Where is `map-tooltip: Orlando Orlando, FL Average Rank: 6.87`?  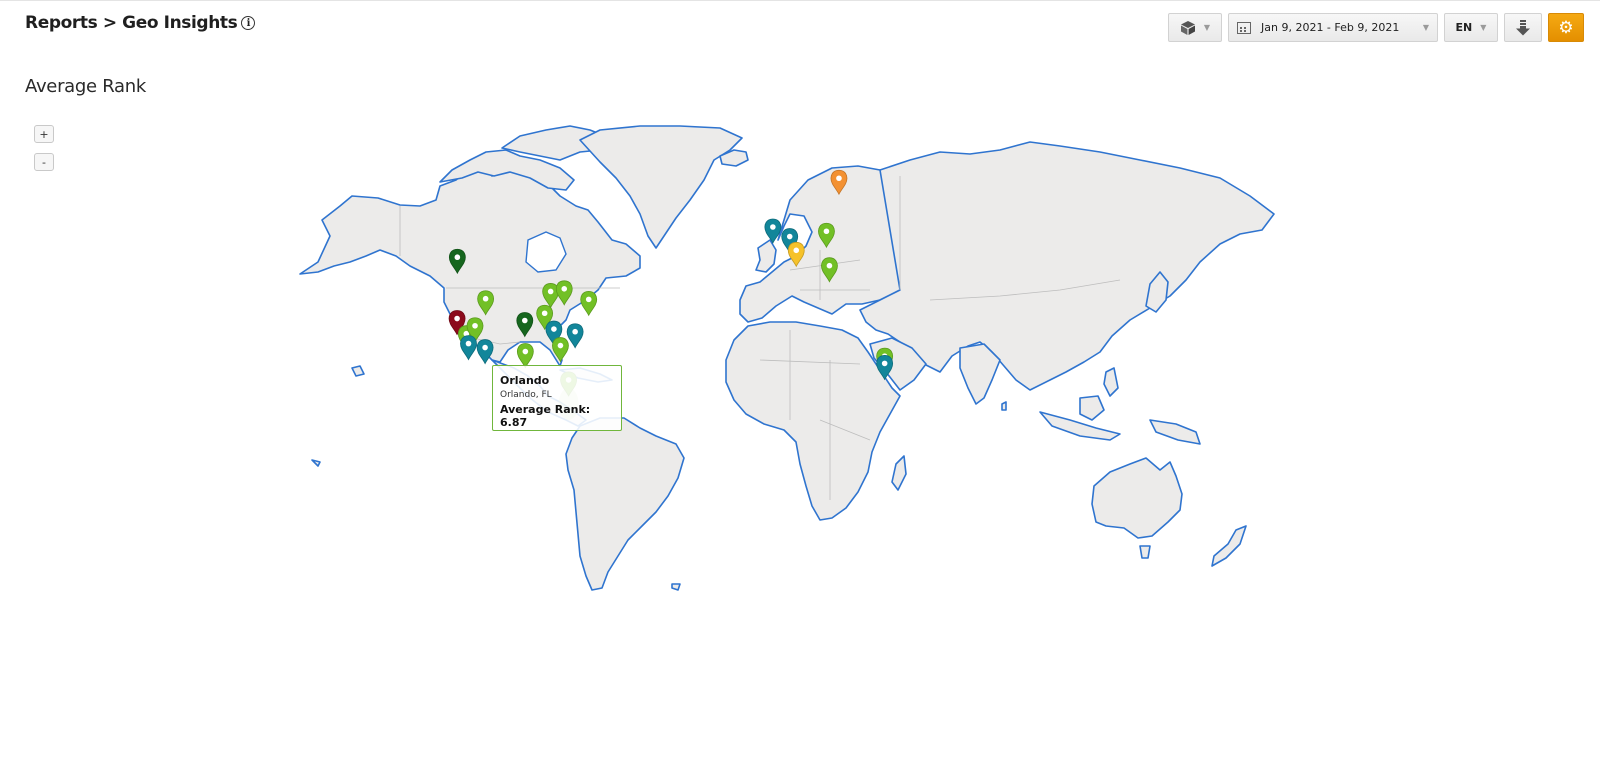 map-tooltip: Orlando Orlando, FL Average Rank: 6.87 is located at coordinates (557, 398).